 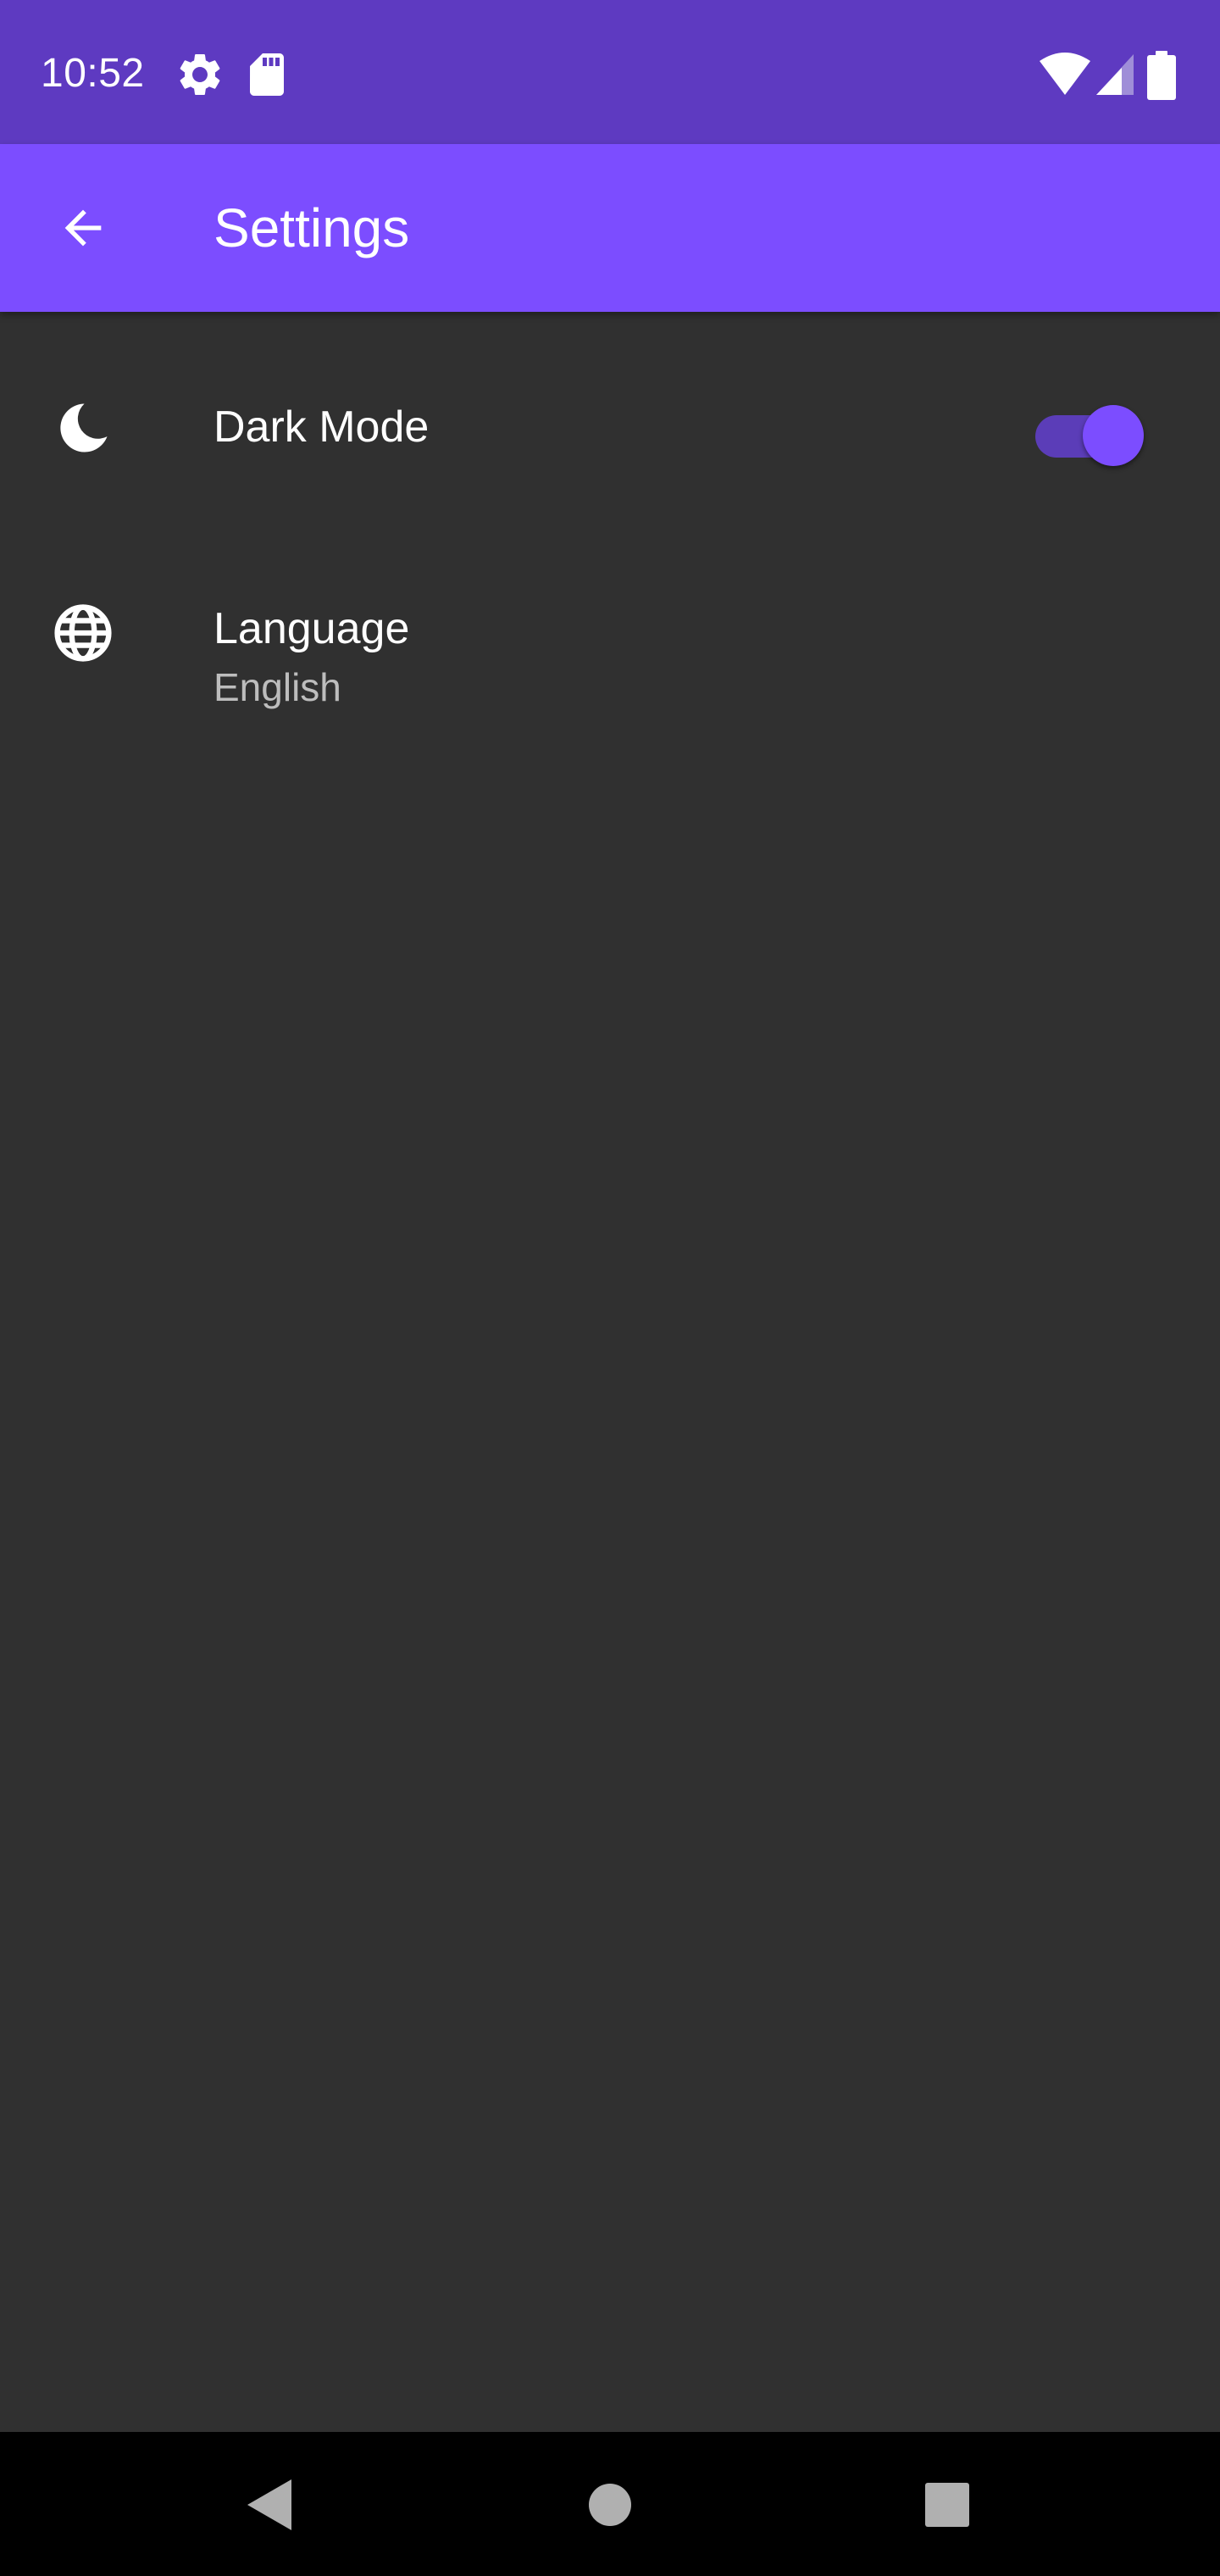 I want to click on language-setting: Language English, so click(x=610, y=644).